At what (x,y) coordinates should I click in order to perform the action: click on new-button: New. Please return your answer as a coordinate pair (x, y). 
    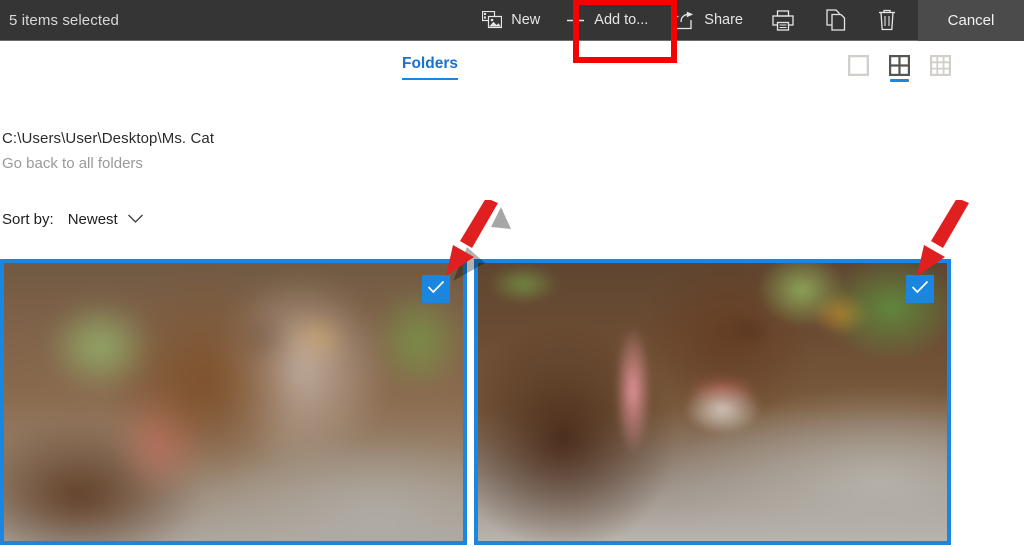
    Looking at the image, I should click on (511, 20).